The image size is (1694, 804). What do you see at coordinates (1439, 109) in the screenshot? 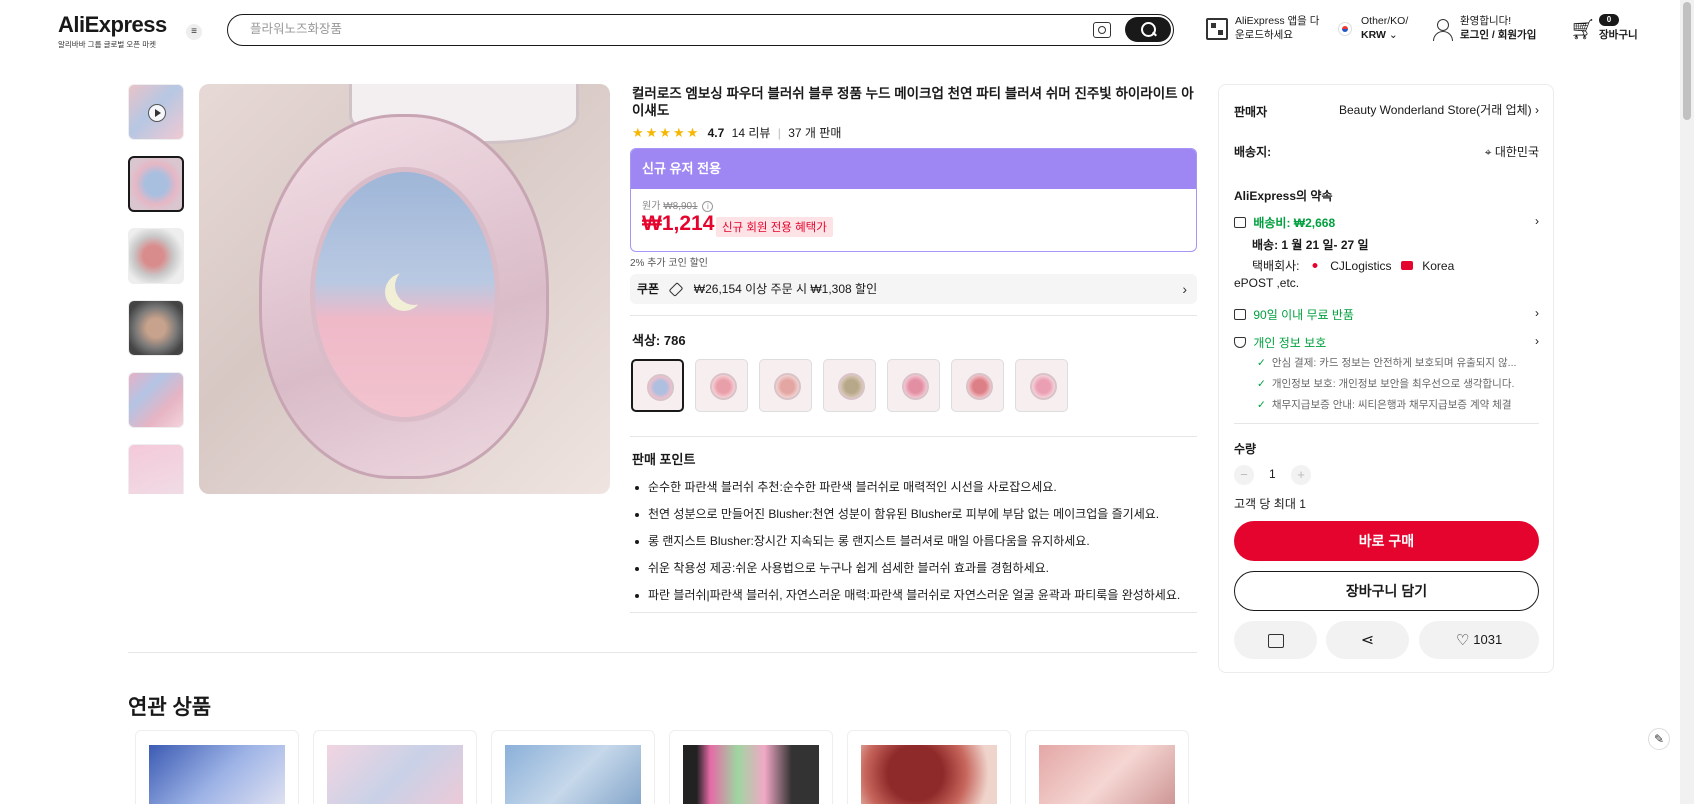
I see `seller-link: Beauty Wonderland Store(거래 업체) ›` at bounding box center [1439, 109].